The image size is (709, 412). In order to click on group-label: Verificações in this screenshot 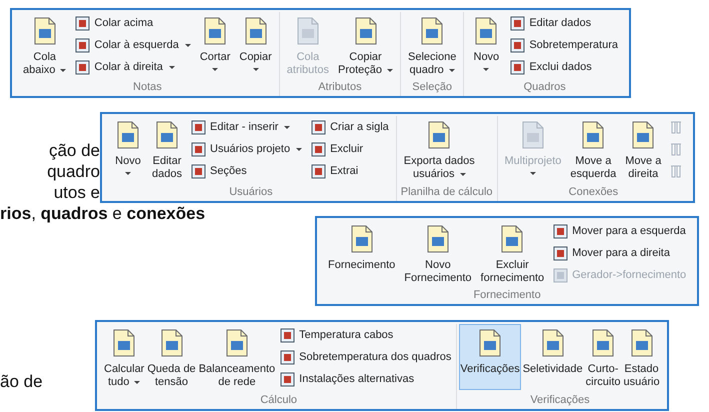, I will do `click(560, 400)`.